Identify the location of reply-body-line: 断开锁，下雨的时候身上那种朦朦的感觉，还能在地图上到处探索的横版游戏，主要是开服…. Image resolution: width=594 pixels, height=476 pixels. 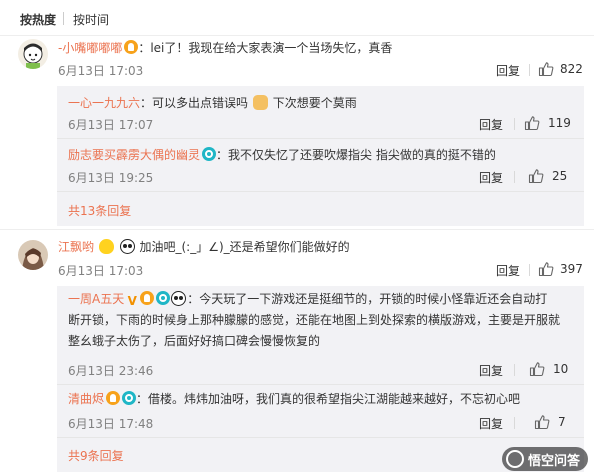
(314, 320).